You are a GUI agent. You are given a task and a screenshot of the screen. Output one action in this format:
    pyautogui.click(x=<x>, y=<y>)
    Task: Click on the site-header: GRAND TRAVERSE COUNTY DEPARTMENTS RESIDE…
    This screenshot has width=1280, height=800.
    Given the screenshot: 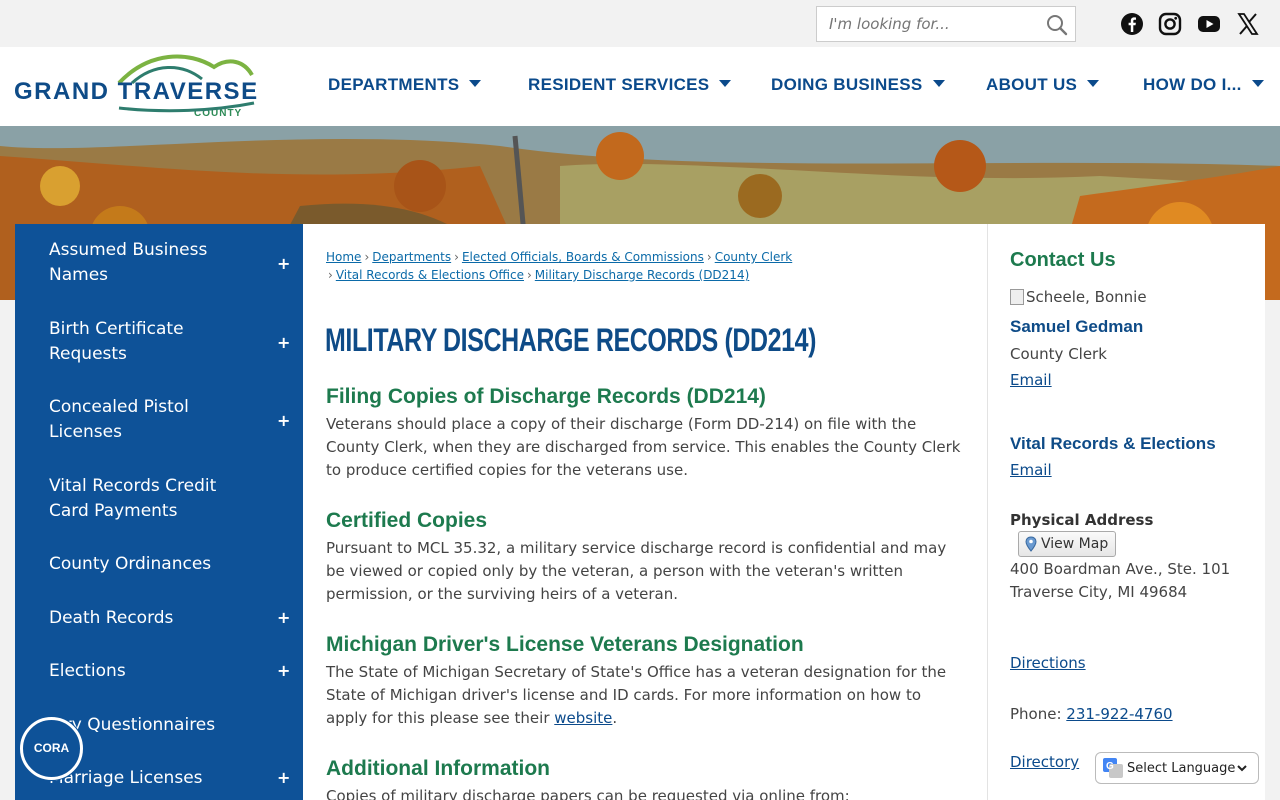 What is the action you would take?
    pyautogui.click(x=640, y=86)
    